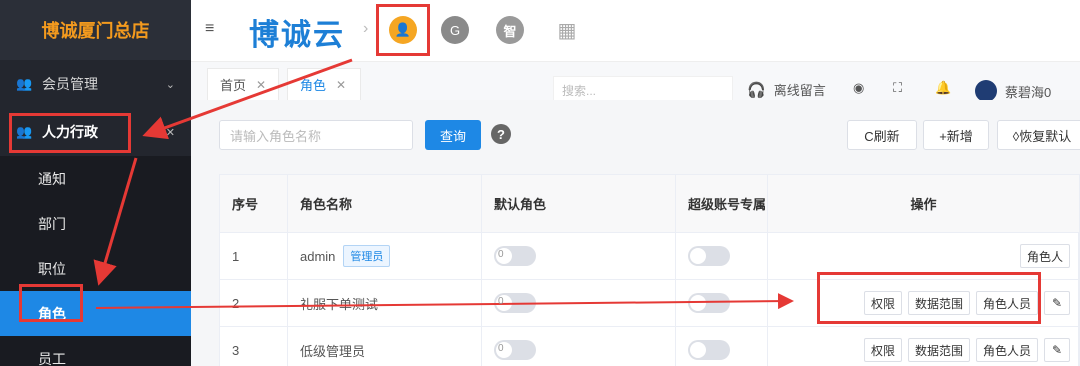 The width and height of the screenshot is (1080, 366). I want to click on query-button: 查询, so click(453, 135).